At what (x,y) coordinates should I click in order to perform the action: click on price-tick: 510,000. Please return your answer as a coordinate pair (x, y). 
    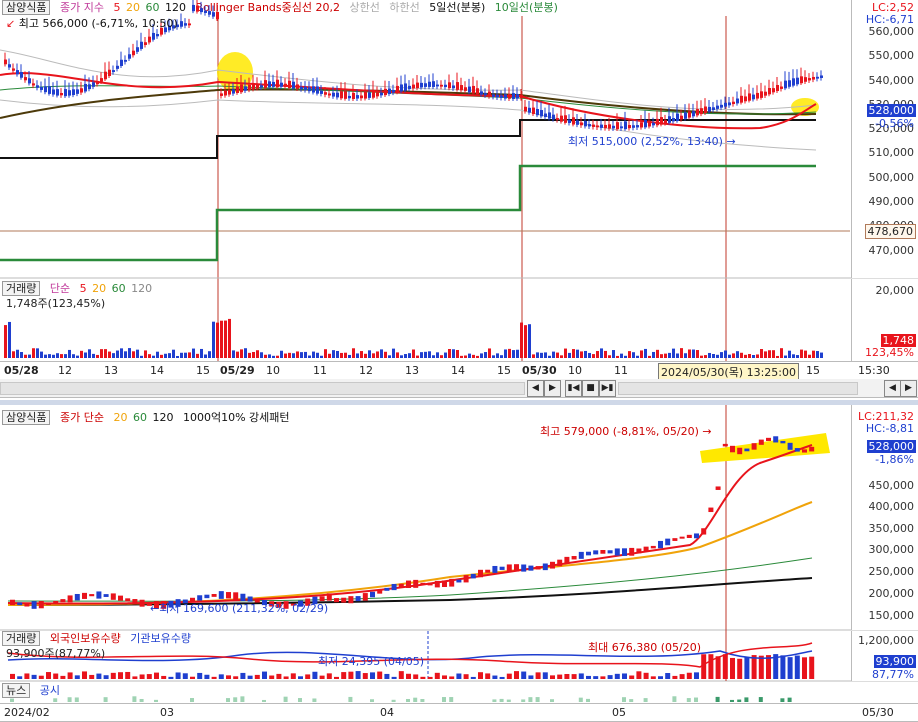
    Looking at the image, I should click on (891, 152).